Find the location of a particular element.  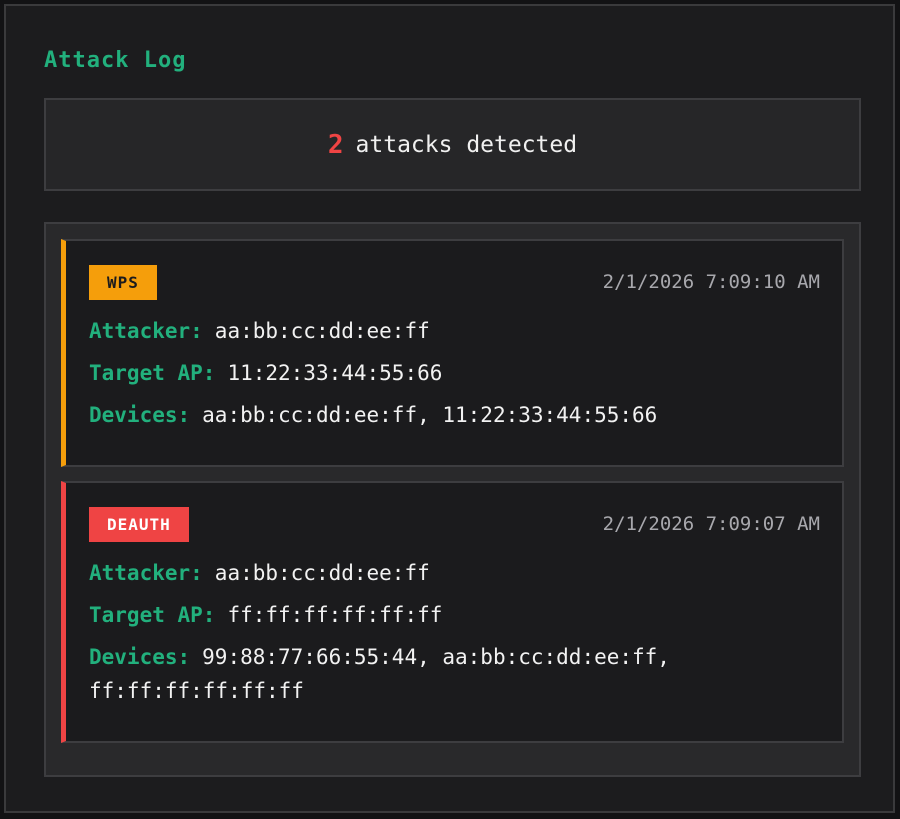

target-ap-value: 11:22:33:44:55:66 is located at coordinates (335, 373).